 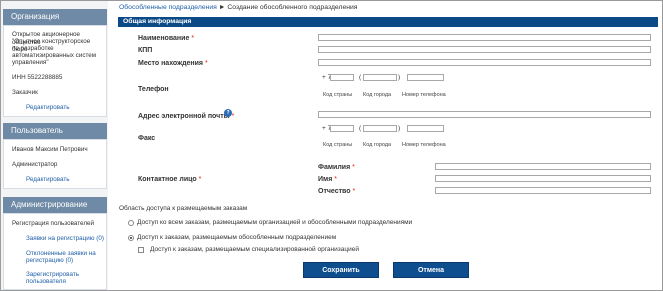 I want to click on phone-country-input, so click(x=342, y=77).